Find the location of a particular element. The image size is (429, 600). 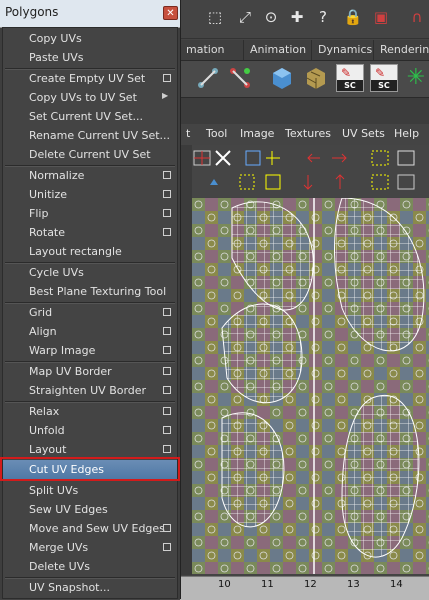

menu-item-create-empty-uv-set: Create Empty UV Set is located at coordinates (90, 78).